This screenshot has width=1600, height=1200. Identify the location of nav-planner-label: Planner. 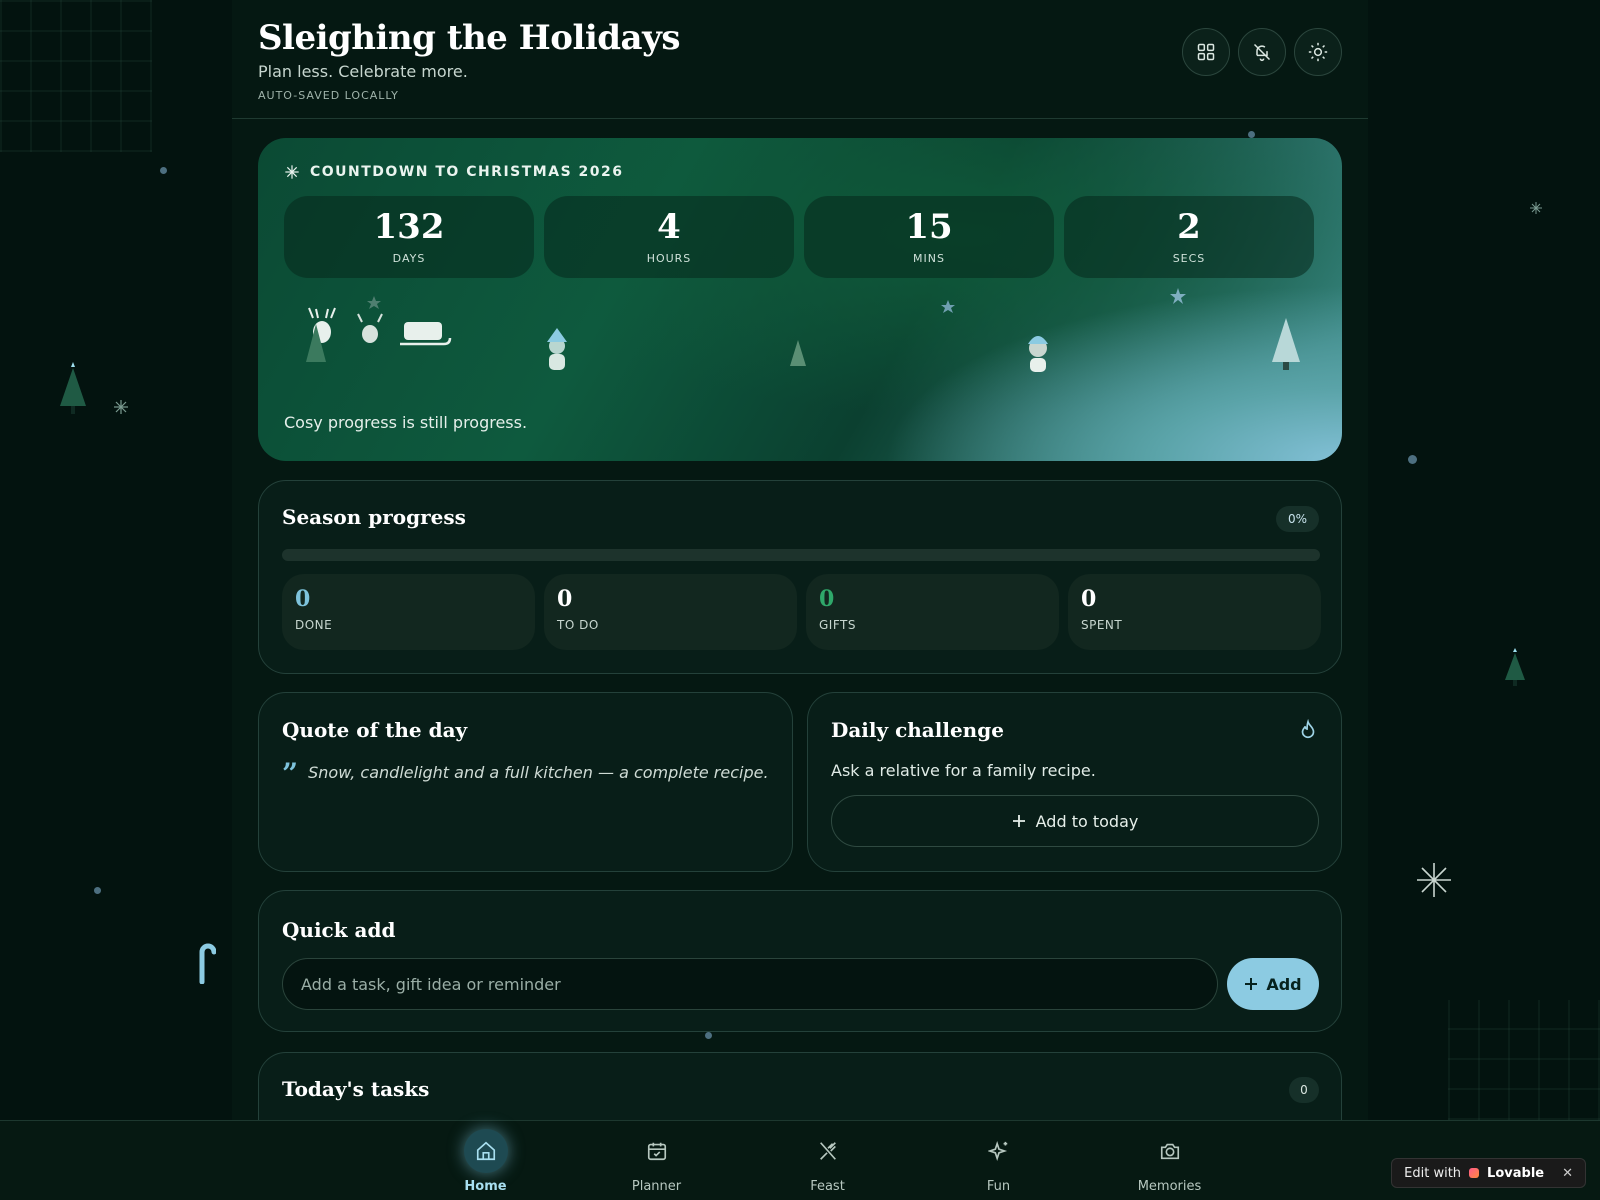
(656, 1186).